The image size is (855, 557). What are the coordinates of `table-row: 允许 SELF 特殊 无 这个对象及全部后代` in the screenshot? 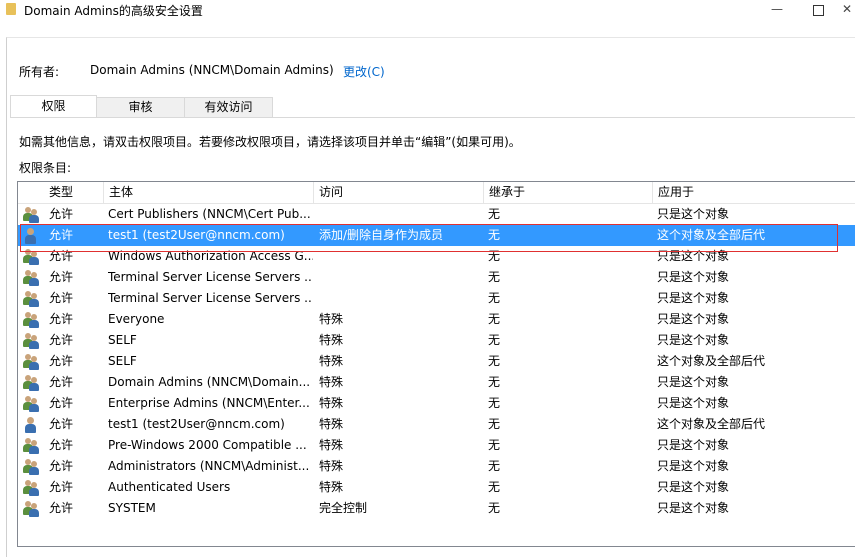 It's located at (436, 361).